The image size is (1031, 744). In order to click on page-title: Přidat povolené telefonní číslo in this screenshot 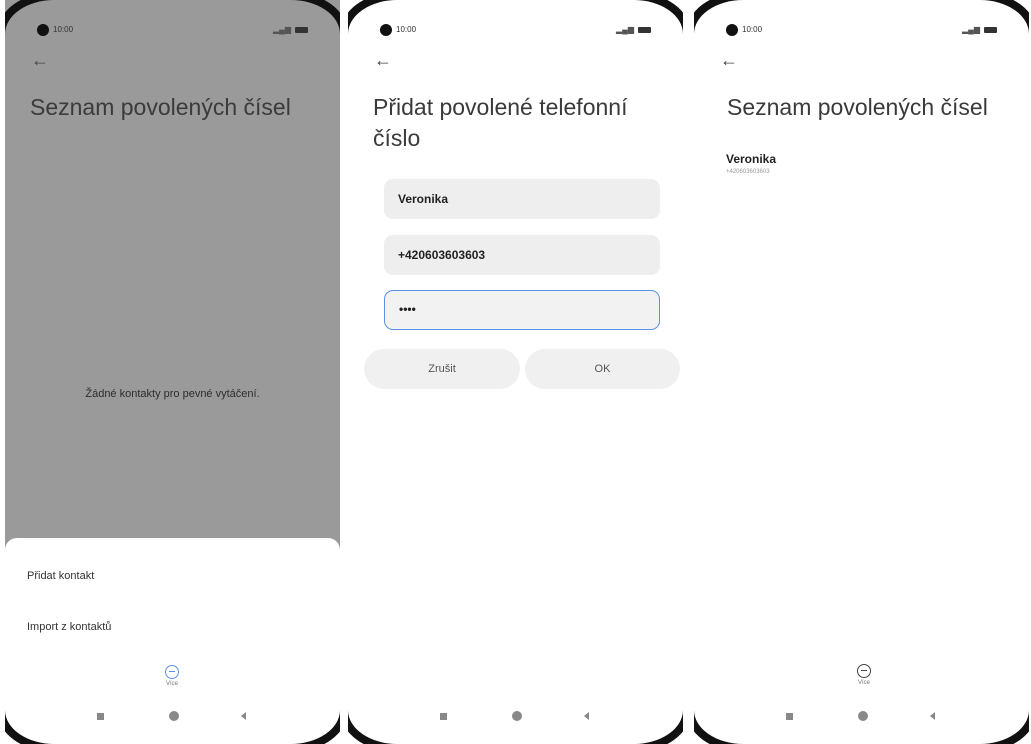, I will do `click(500, 123)`.